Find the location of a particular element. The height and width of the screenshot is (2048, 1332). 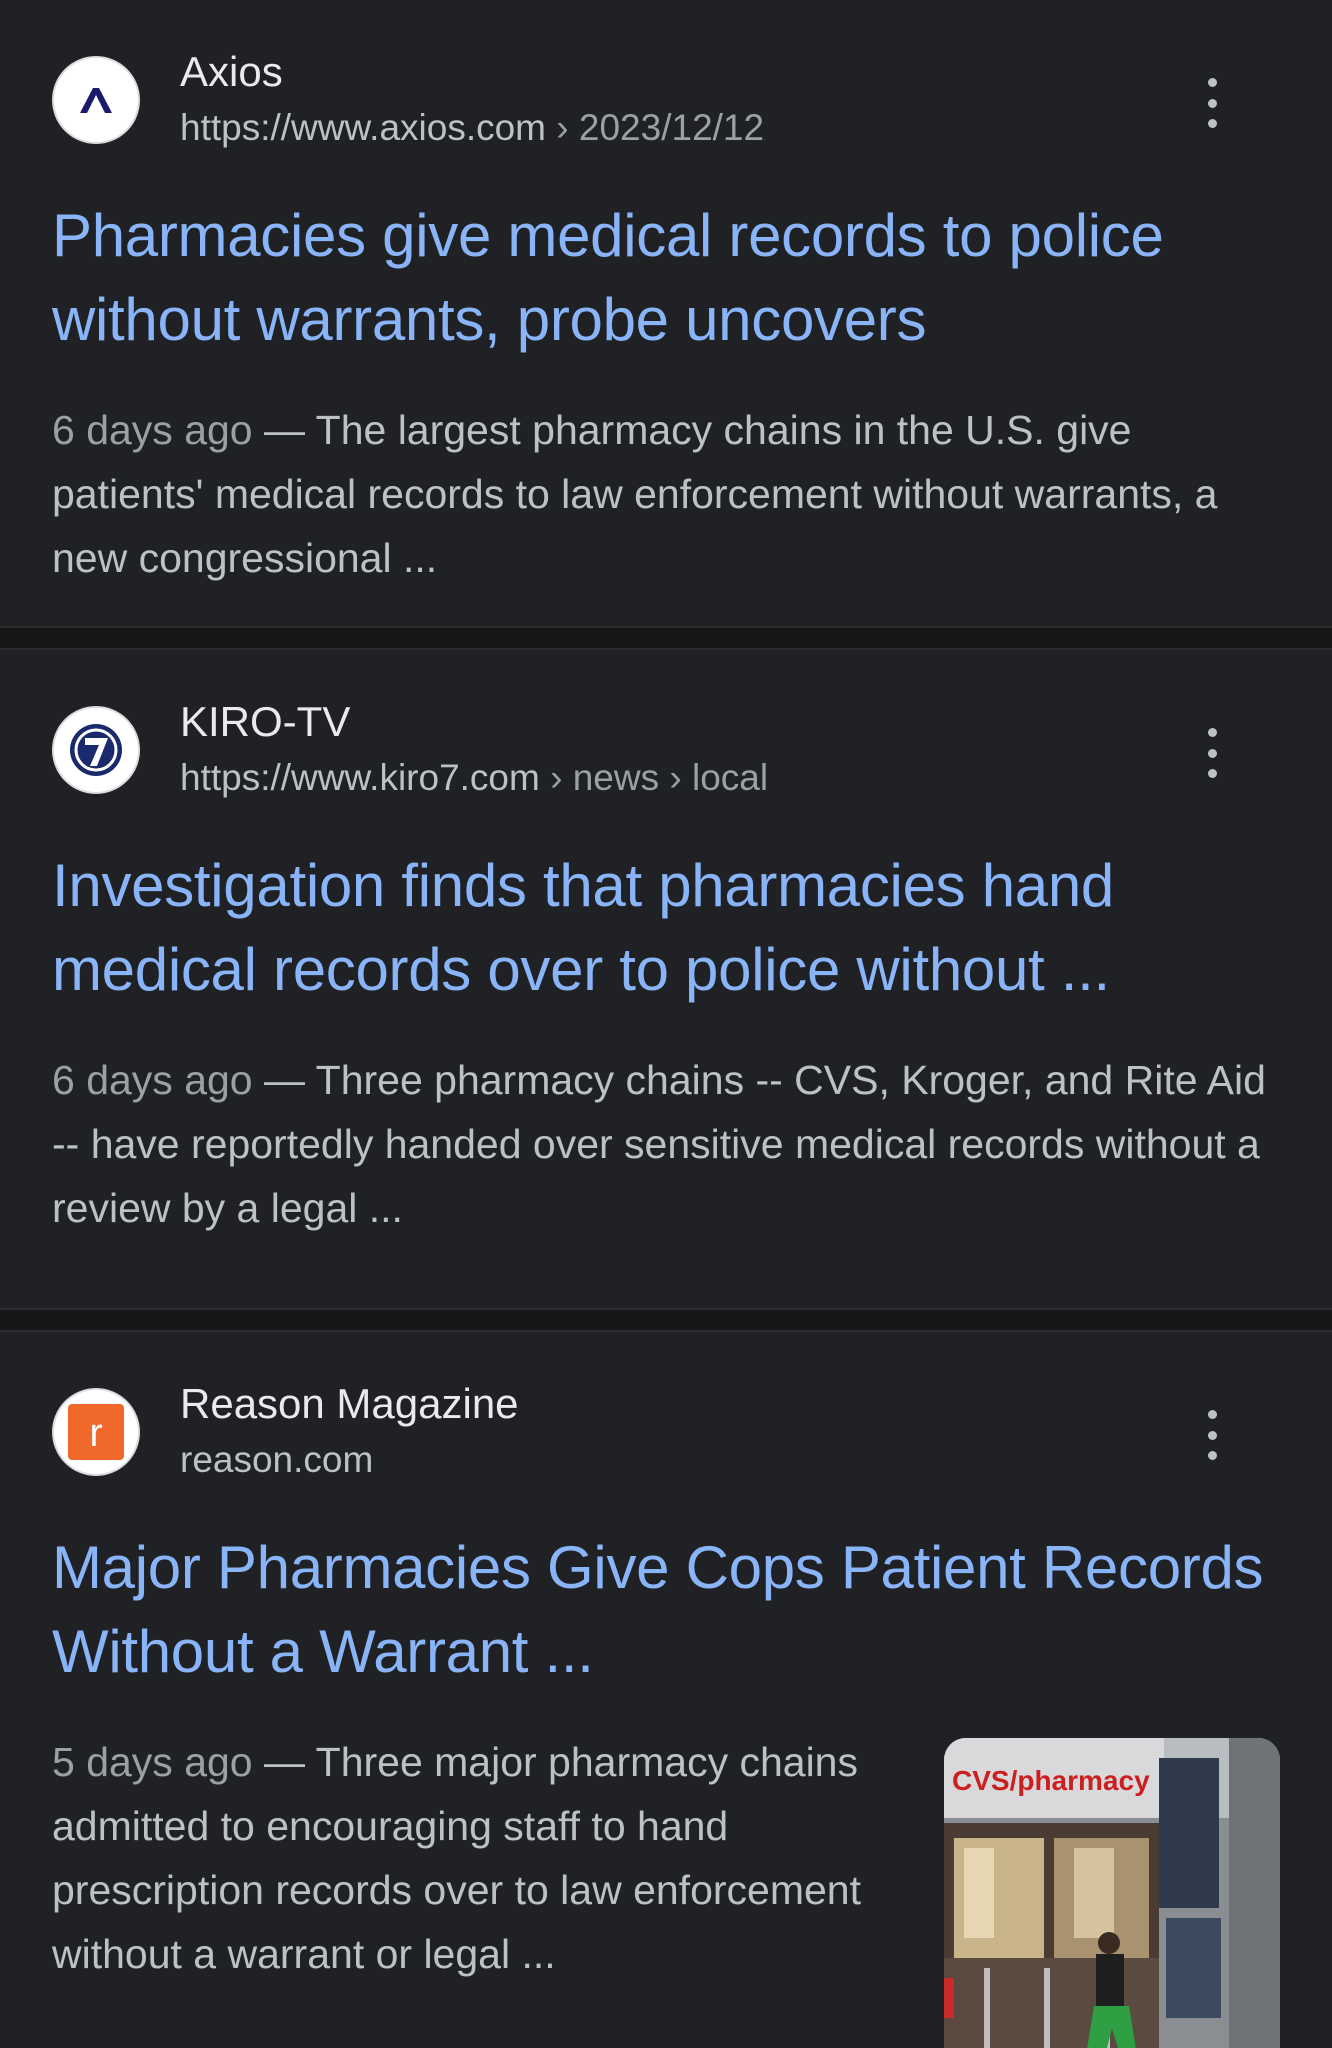

source-row: r Reason Magazine reason.com is located at coordinates (666, 1407).